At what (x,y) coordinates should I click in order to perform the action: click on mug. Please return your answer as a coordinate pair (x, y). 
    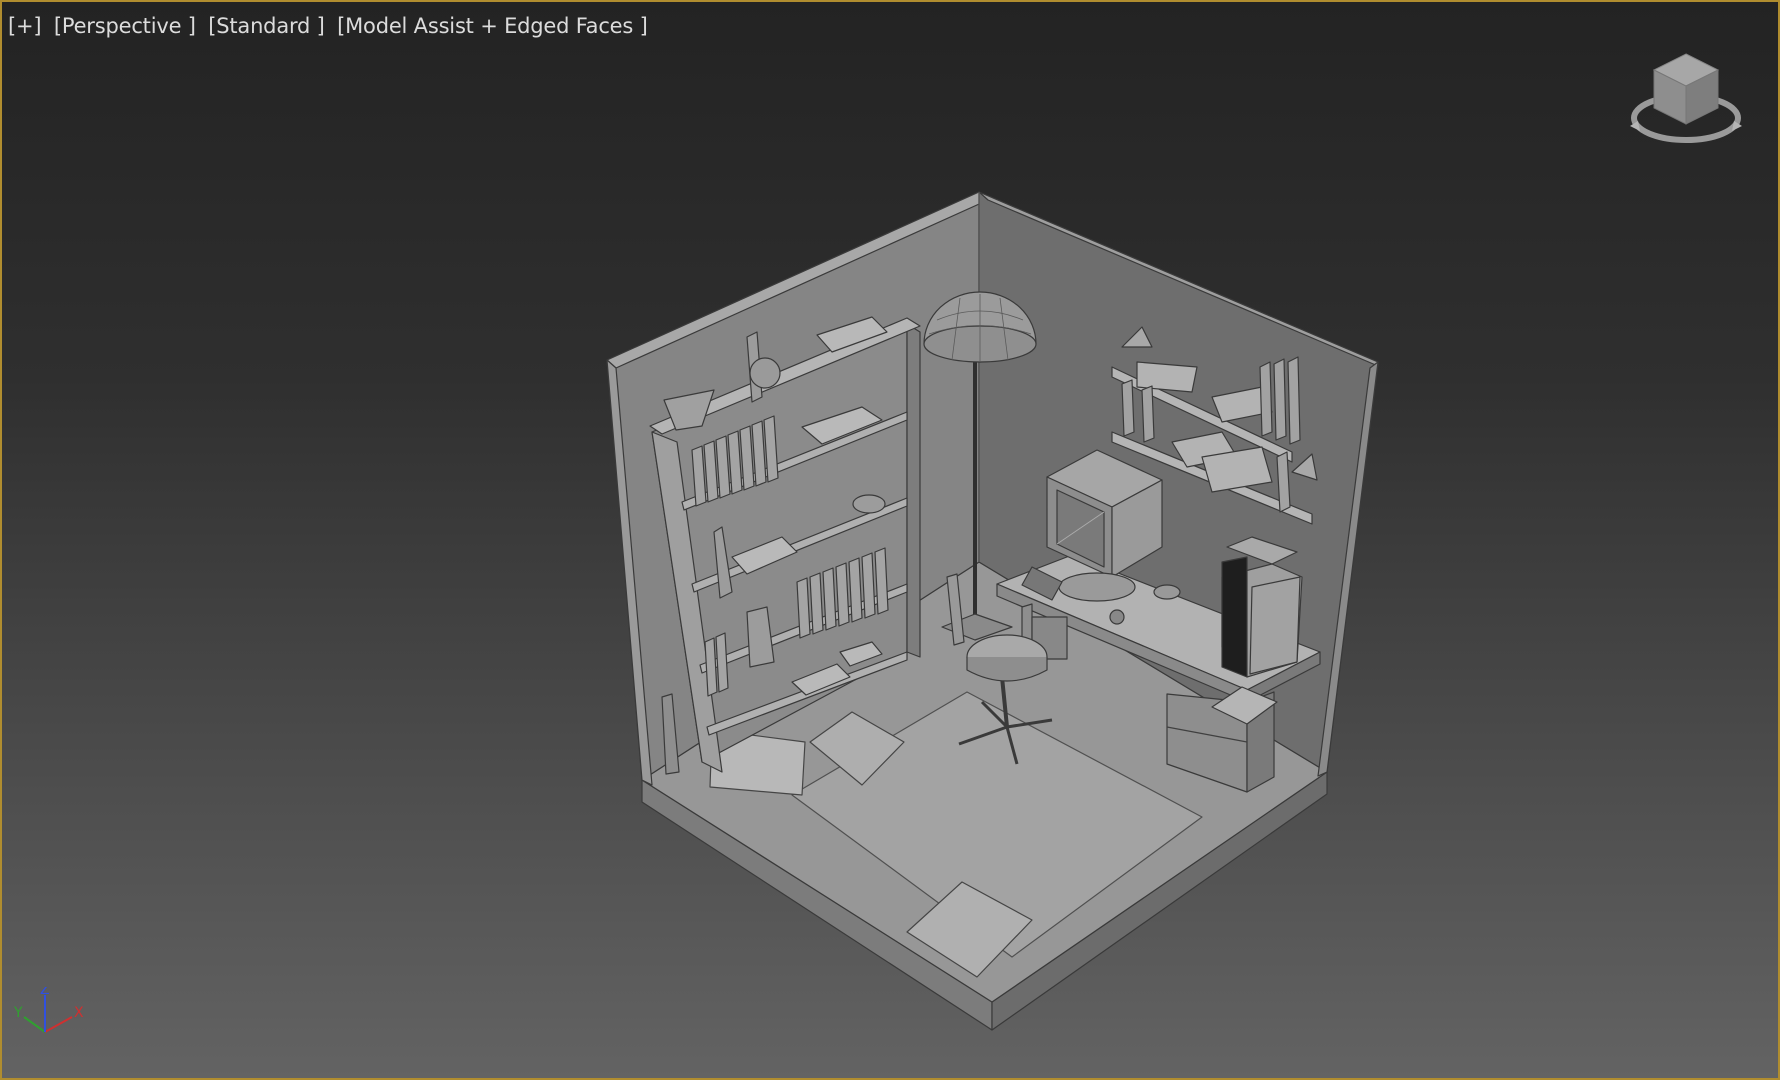
    Looking at the image, I should click on (1117, 617).